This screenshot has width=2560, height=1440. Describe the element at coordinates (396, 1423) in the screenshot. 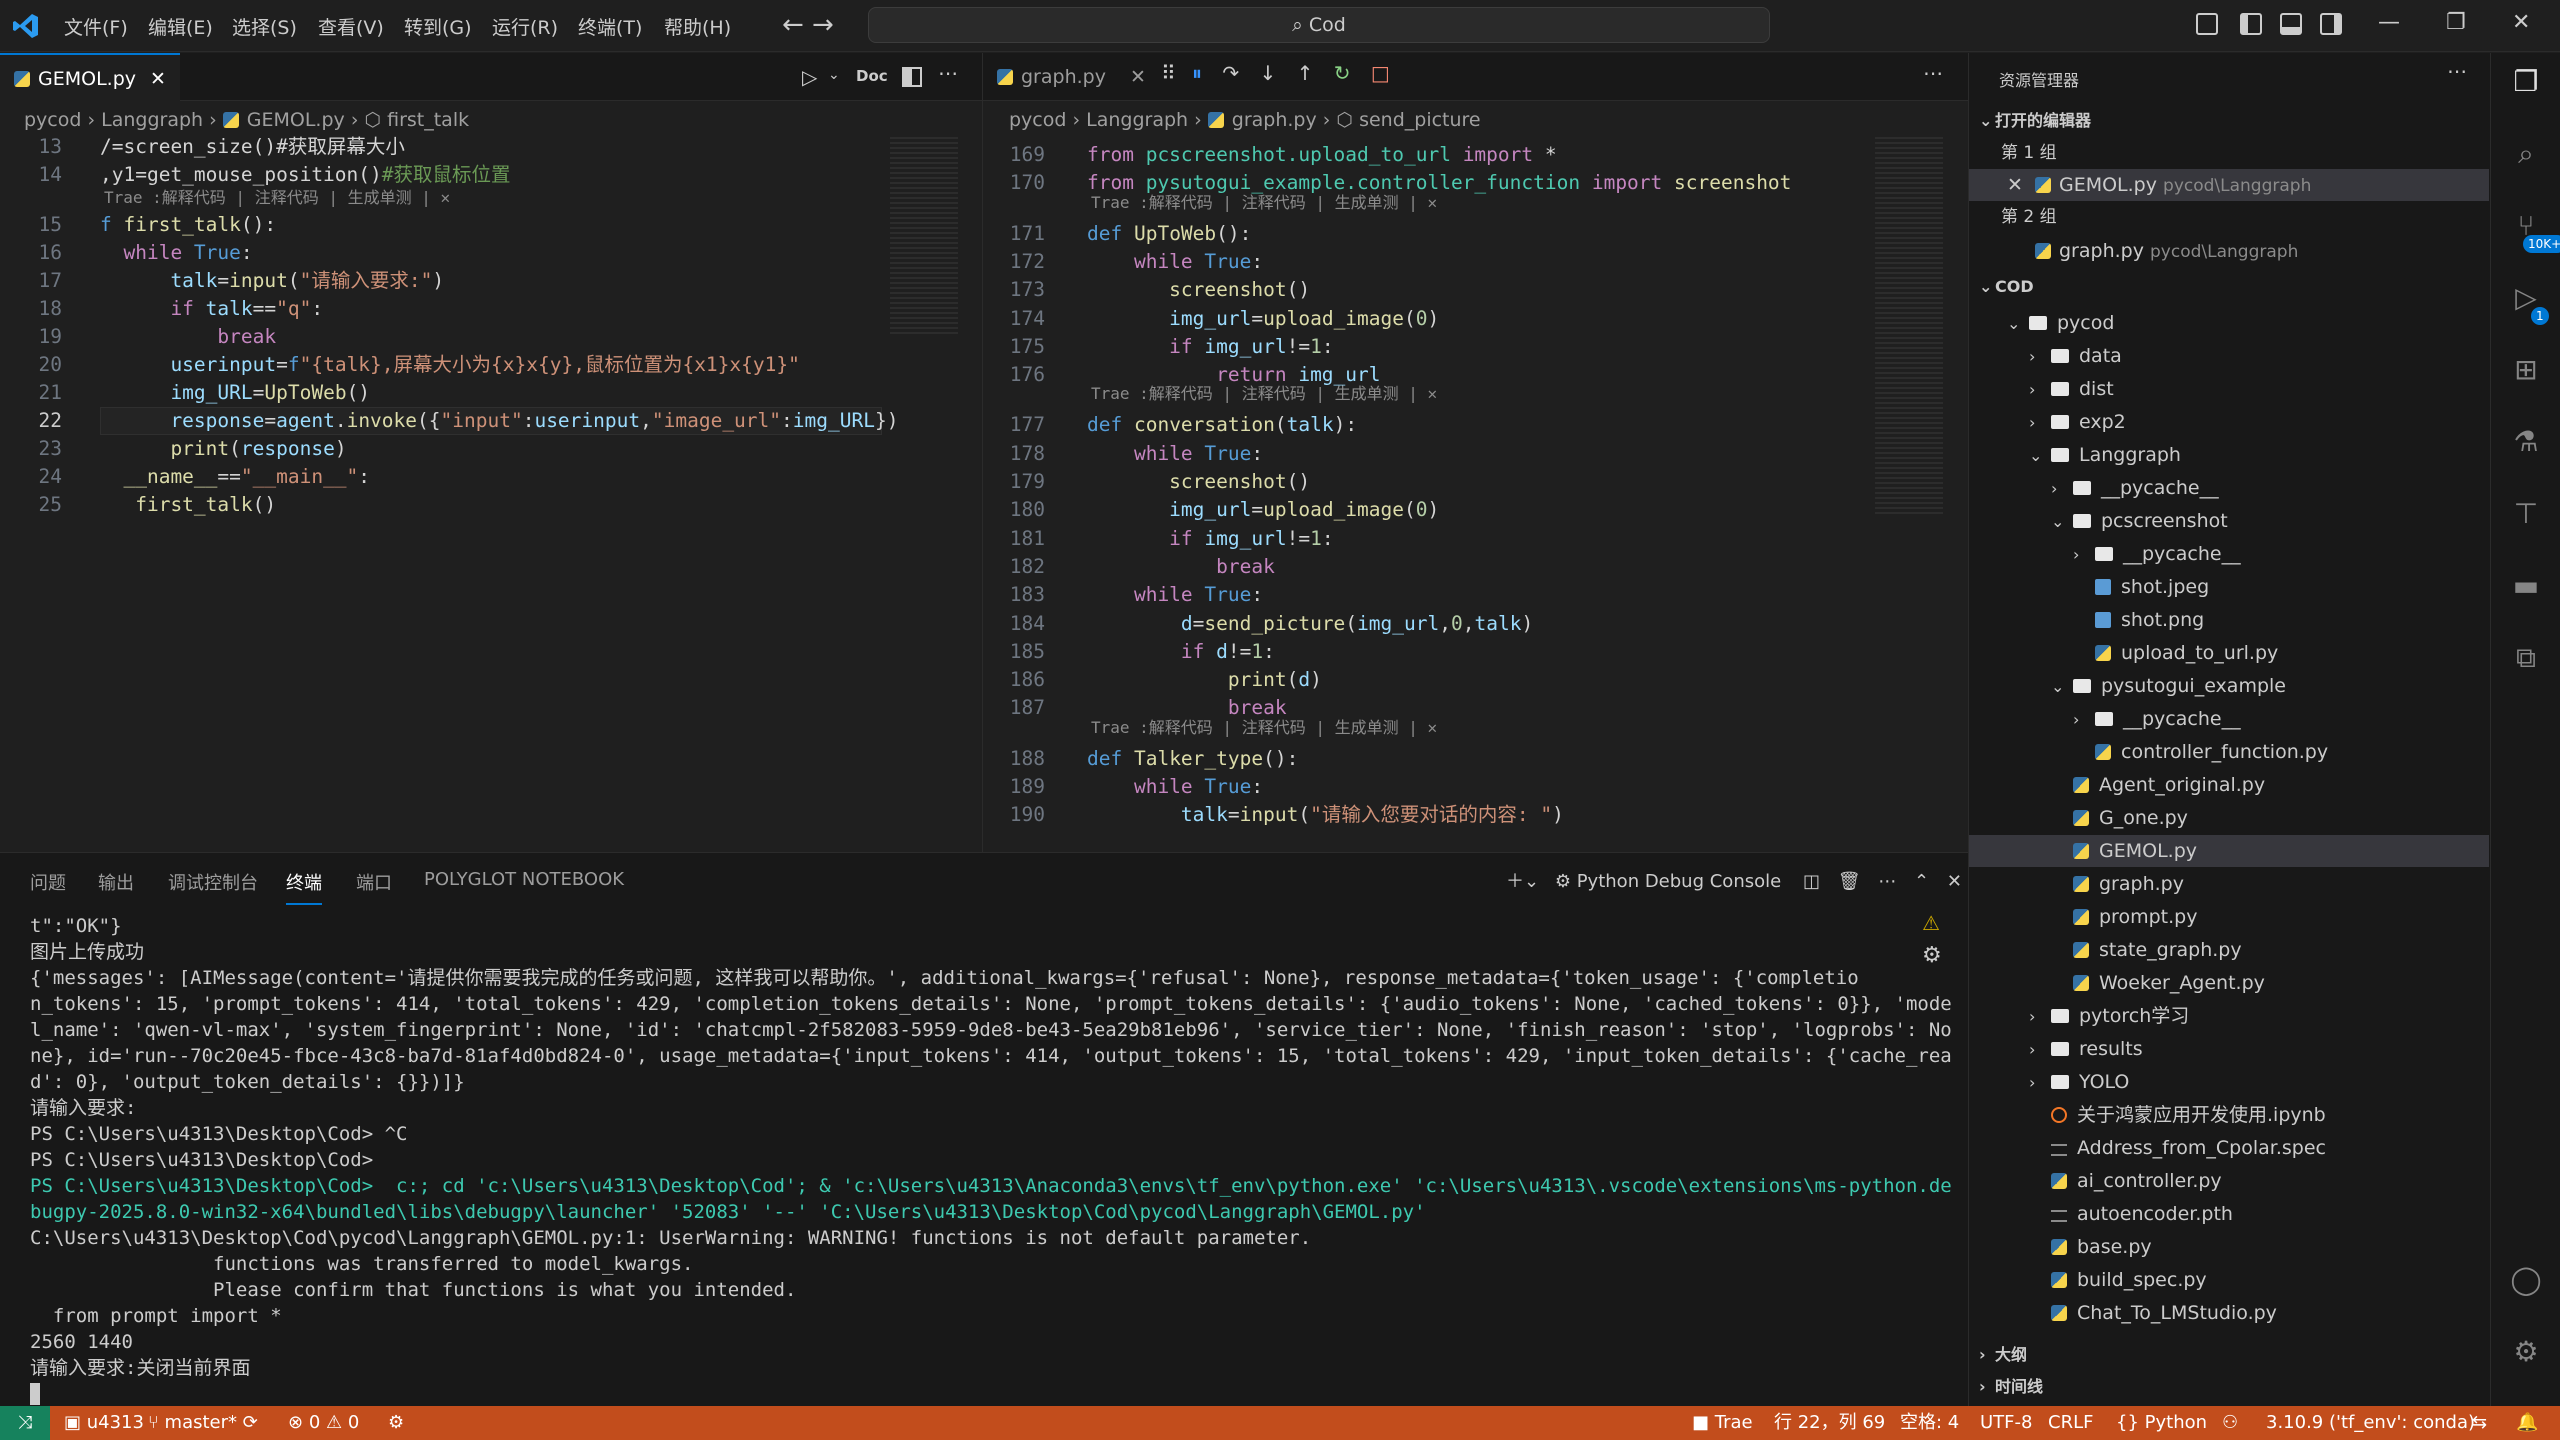

I see `debug-status-icon: ⚙` at that location.